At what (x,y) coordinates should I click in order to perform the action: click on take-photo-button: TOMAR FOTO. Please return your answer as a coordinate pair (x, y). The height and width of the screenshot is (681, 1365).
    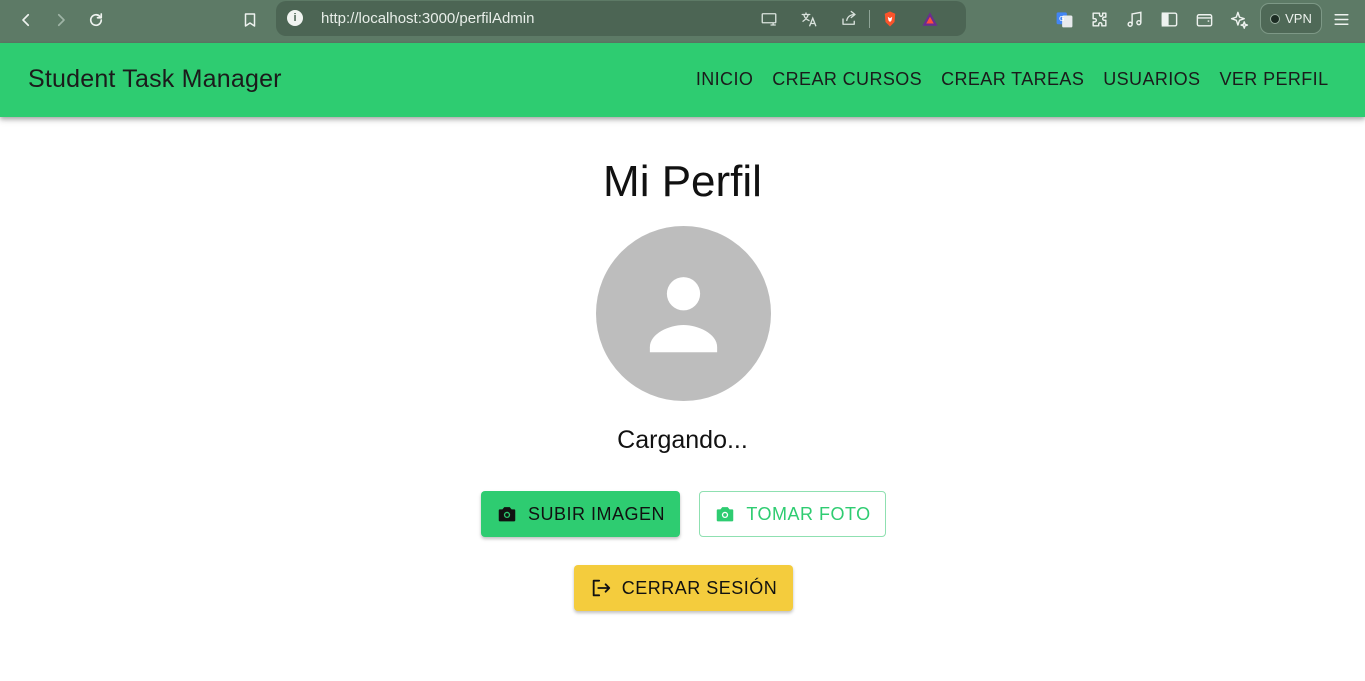
    Looking at the image, I should click on (792, 514).